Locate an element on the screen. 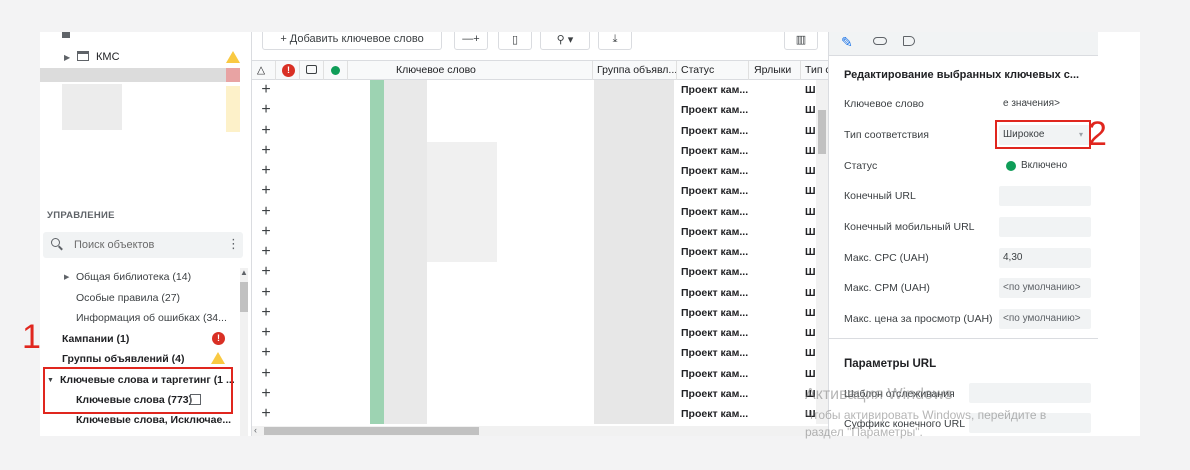 The image size is (1190, 470). nav-campaigns: Кампании (1) is located at coordinates (139, 339).